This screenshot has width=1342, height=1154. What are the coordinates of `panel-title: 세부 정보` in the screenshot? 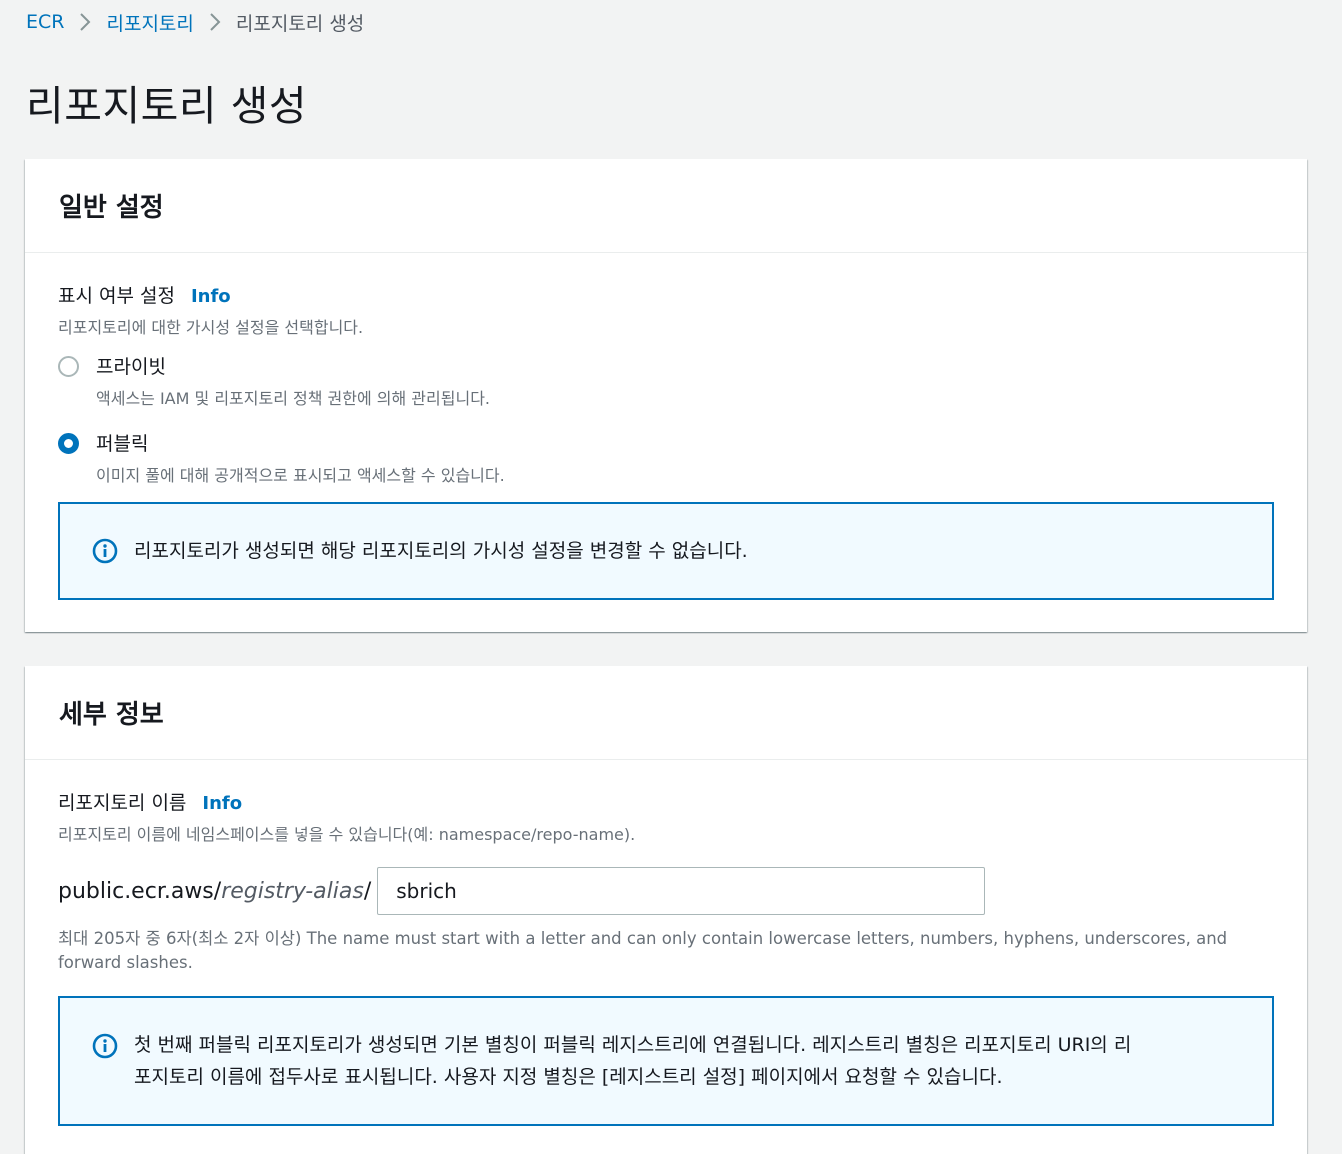 It's located at (111, 715).